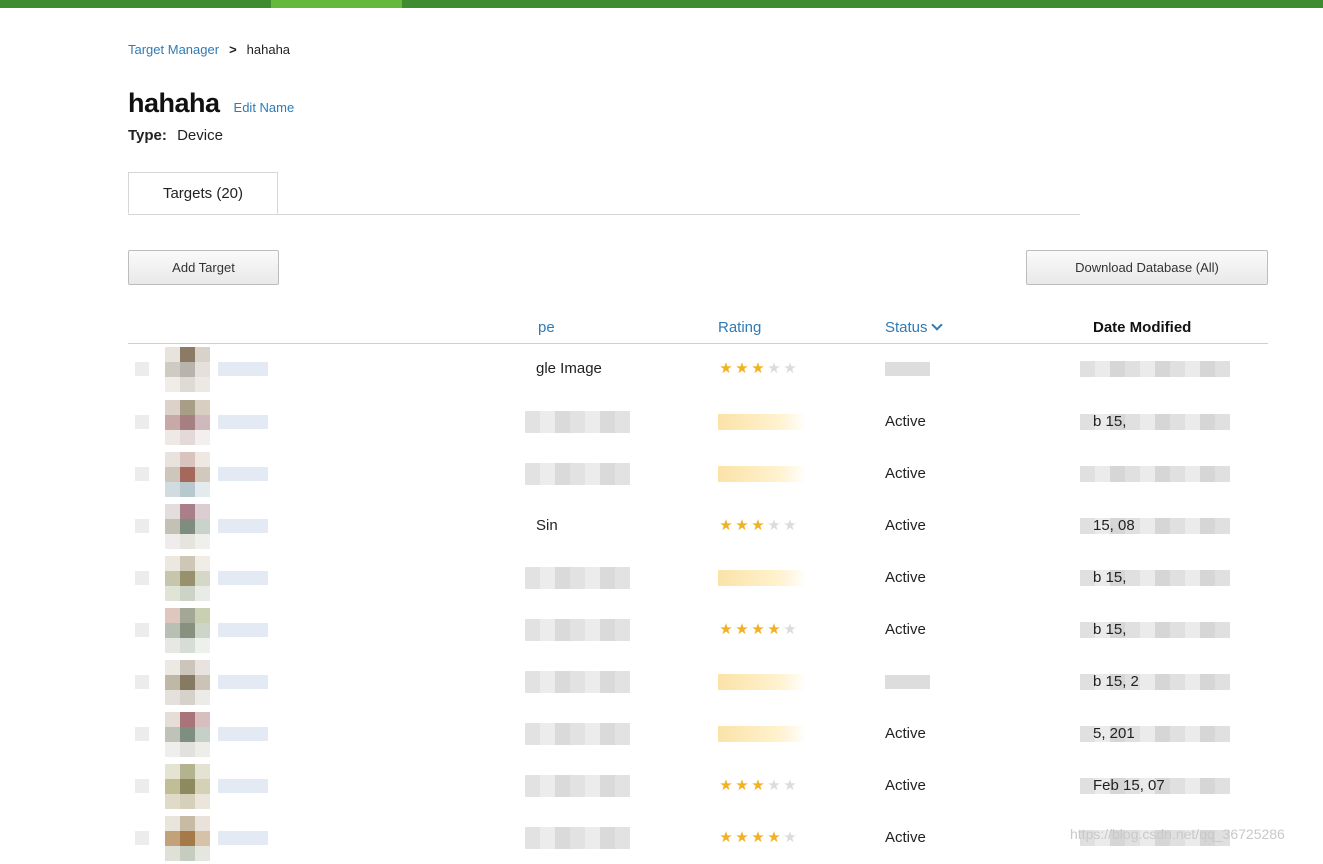 The image size is (1323, 864). What do you see at coordinates (739, 327) in the screenshot?
I see `column-header-rating: Rating` at bounding box center [739, 327].